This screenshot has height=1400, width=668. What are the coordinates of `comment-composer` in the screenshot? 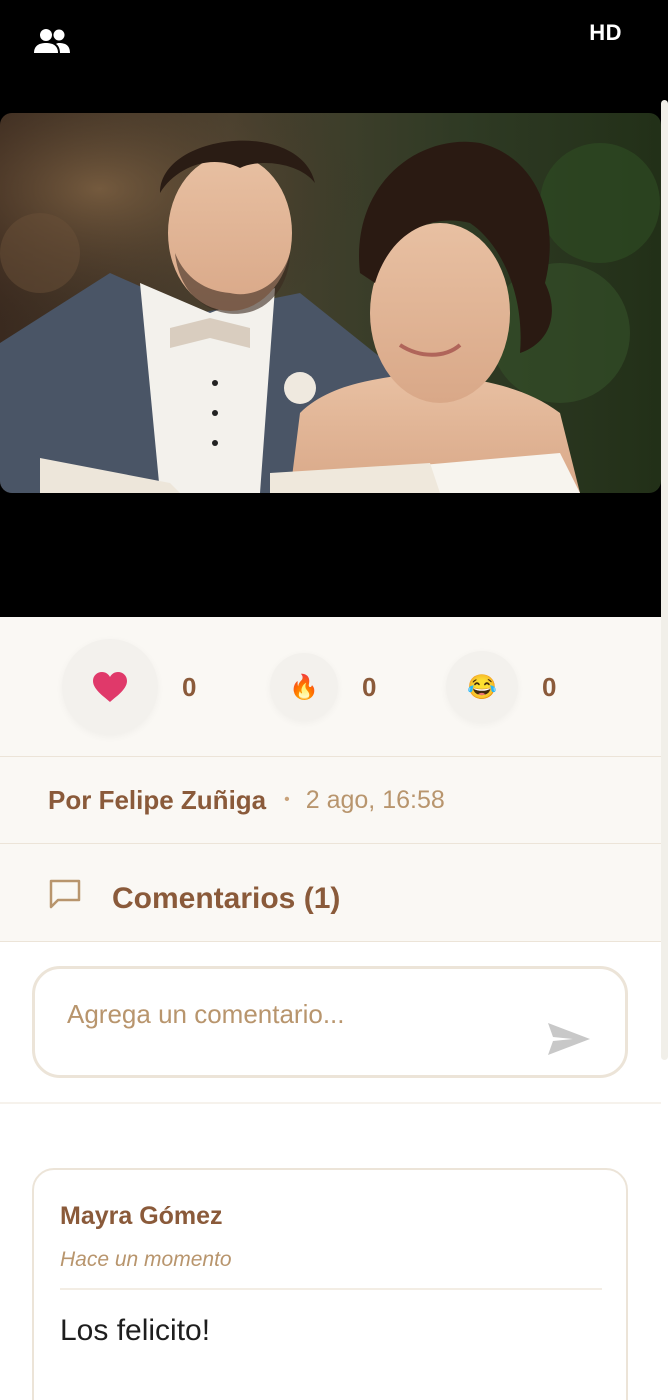 It's located at (330, 1022).